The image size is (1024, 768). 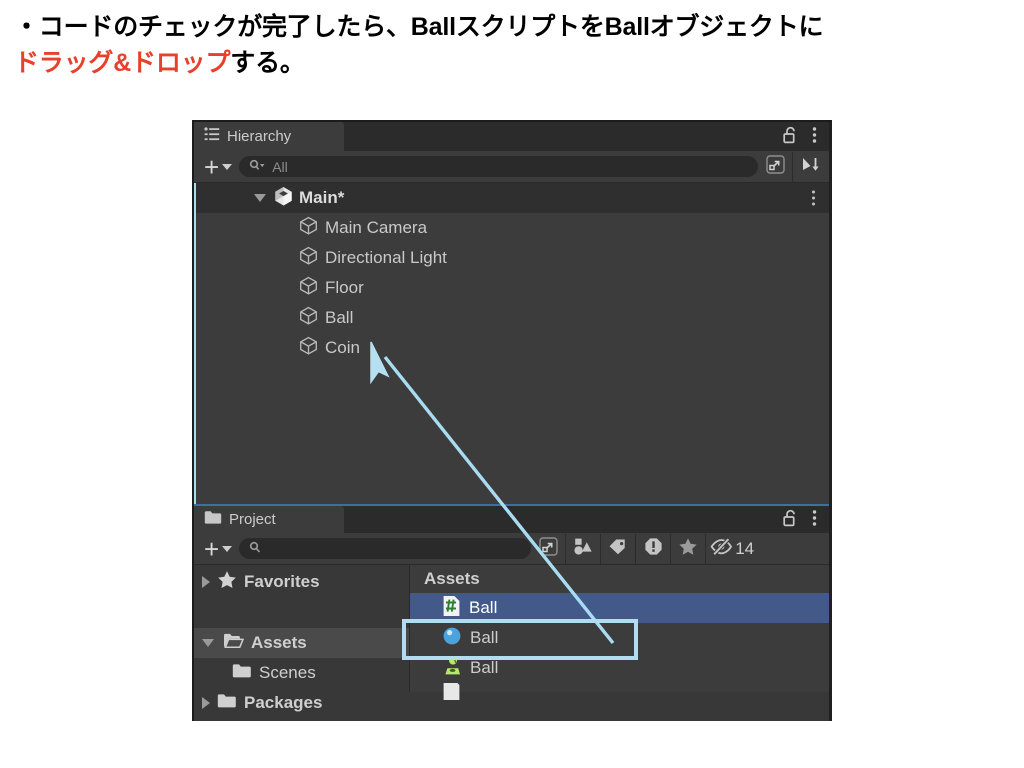 I want to click on project-tree-item-packages: Packages, so click(x=301, y=703).